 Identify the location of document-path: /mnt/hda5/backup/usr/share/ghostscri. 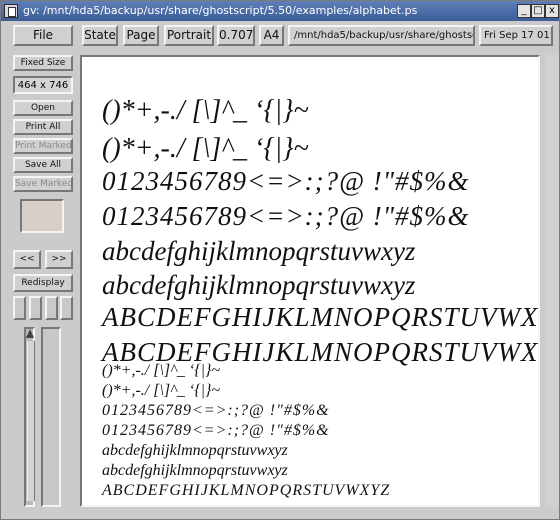
(381, 35).